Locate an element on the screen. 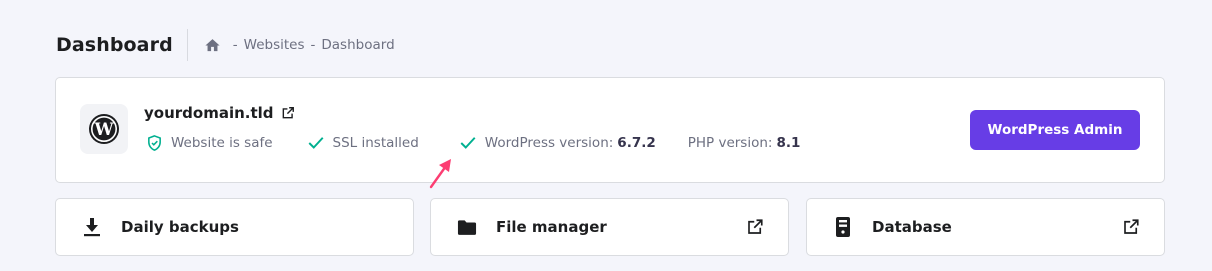 This screenshot has height=271, width=1212. shield-check-icon is located at coordinates (154, 143).